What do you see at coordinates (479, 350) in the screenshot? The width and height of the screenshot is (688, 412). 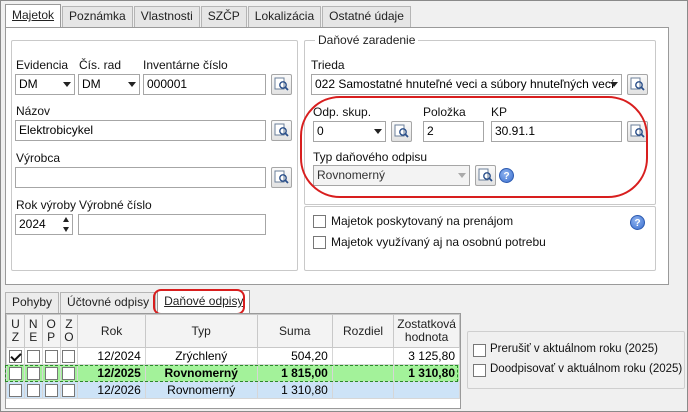 I see `prerusit-checkbox` at bounding box center [479, 350].